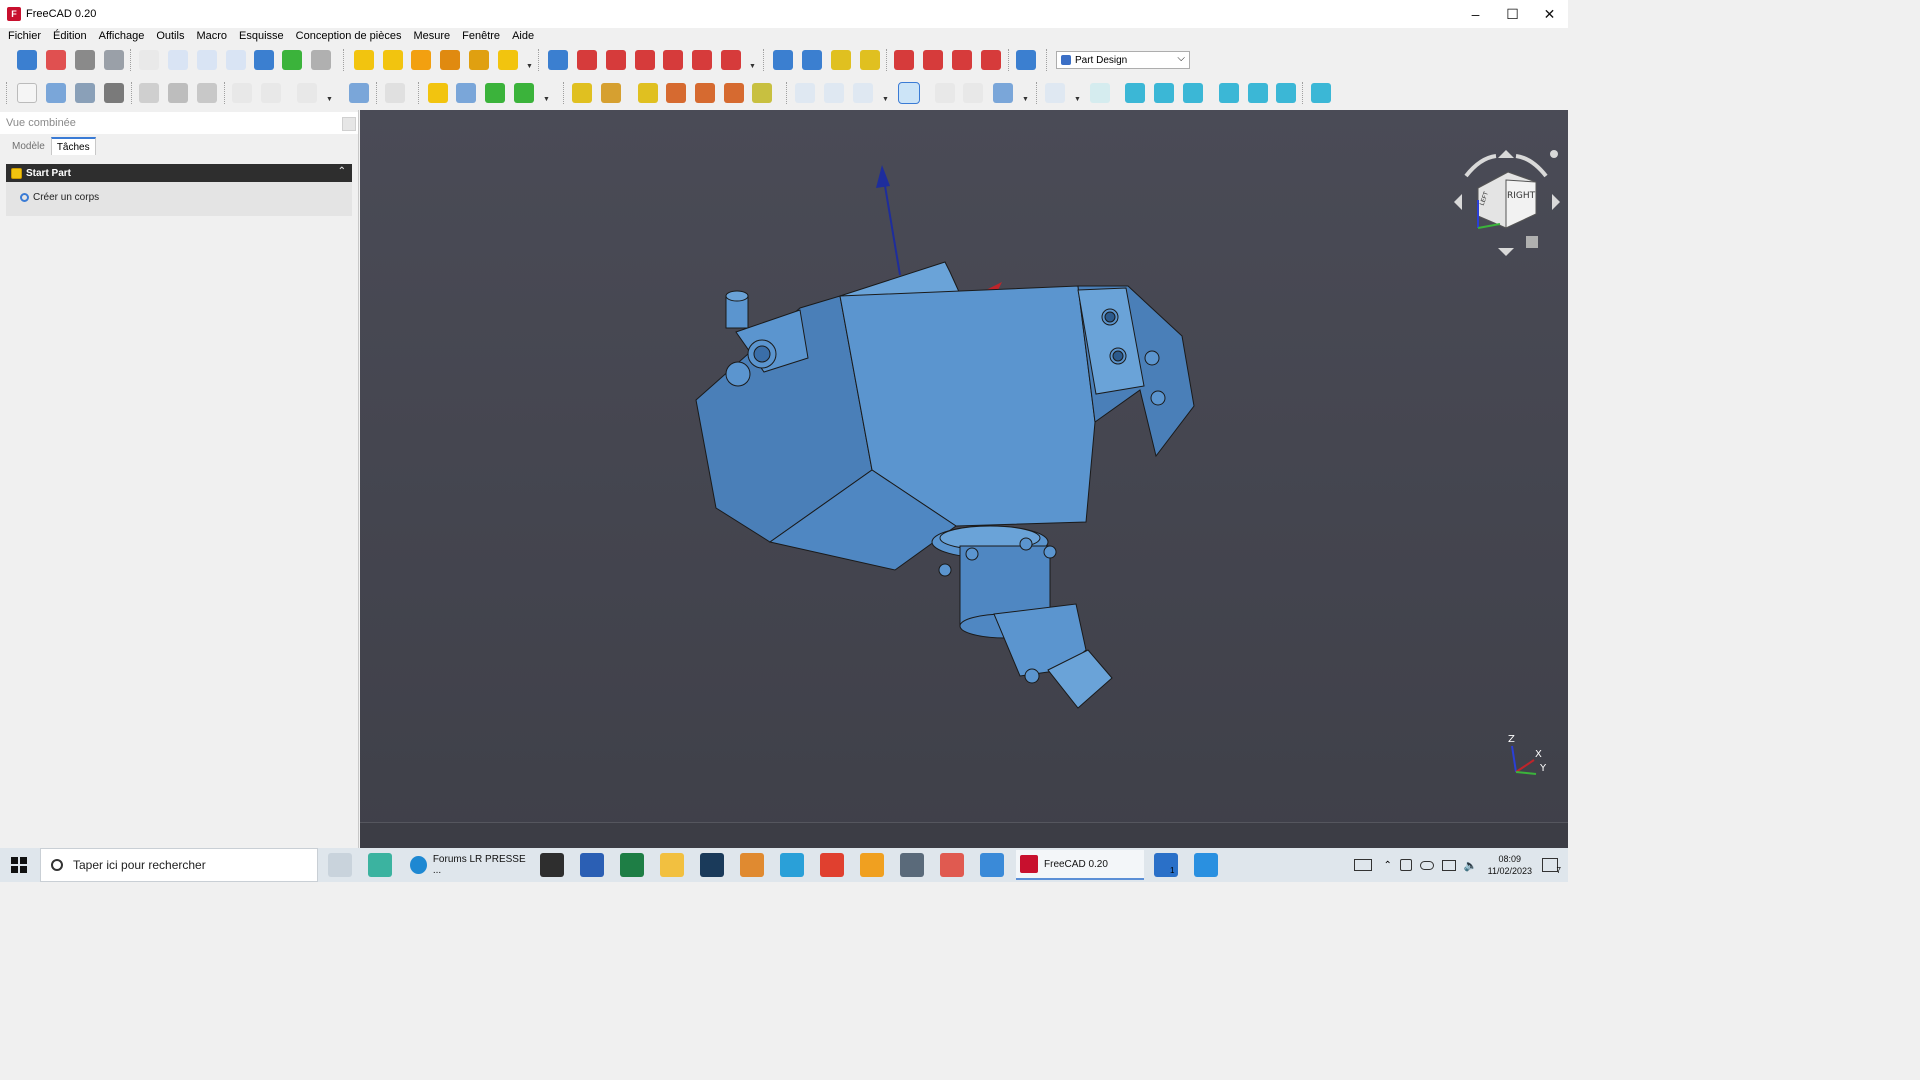  I want to click on sync-view-icon, so click(1003, 93).